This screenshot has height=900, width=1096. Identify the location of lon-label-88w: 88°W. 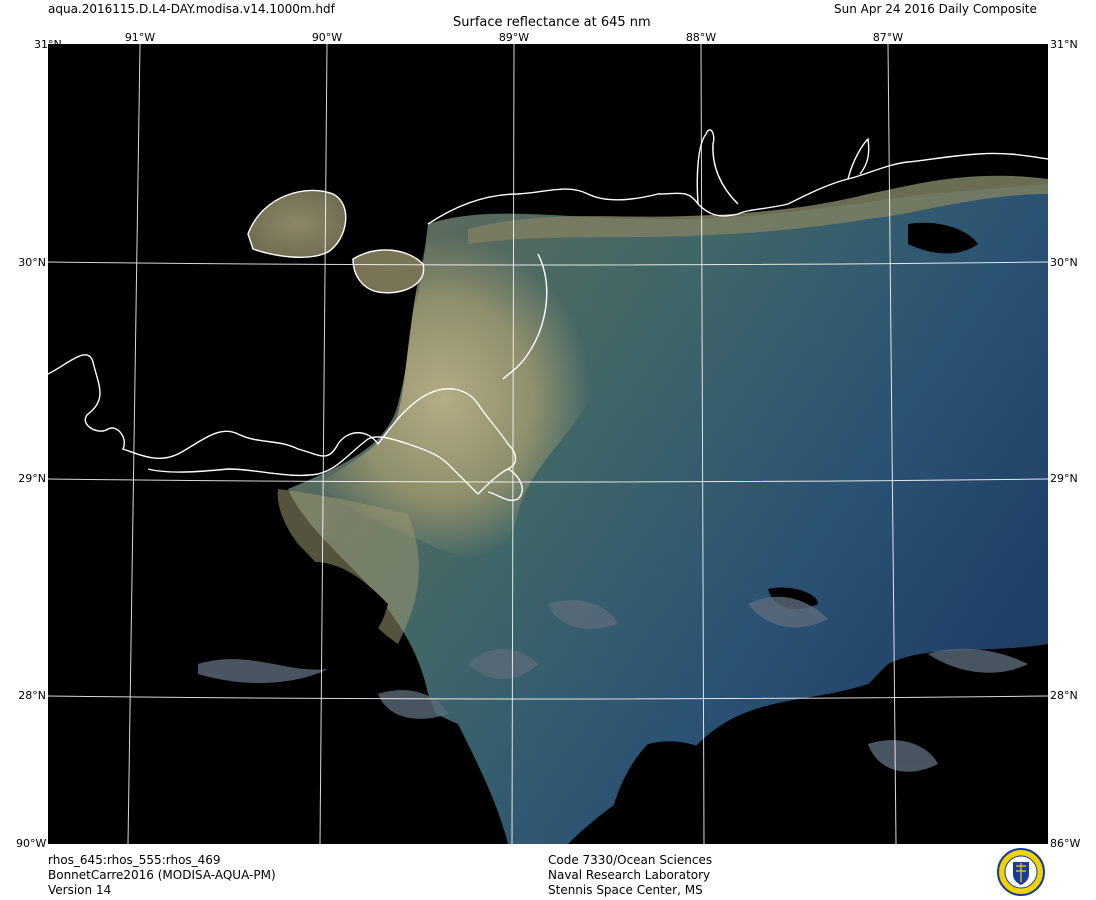
(701, 37).